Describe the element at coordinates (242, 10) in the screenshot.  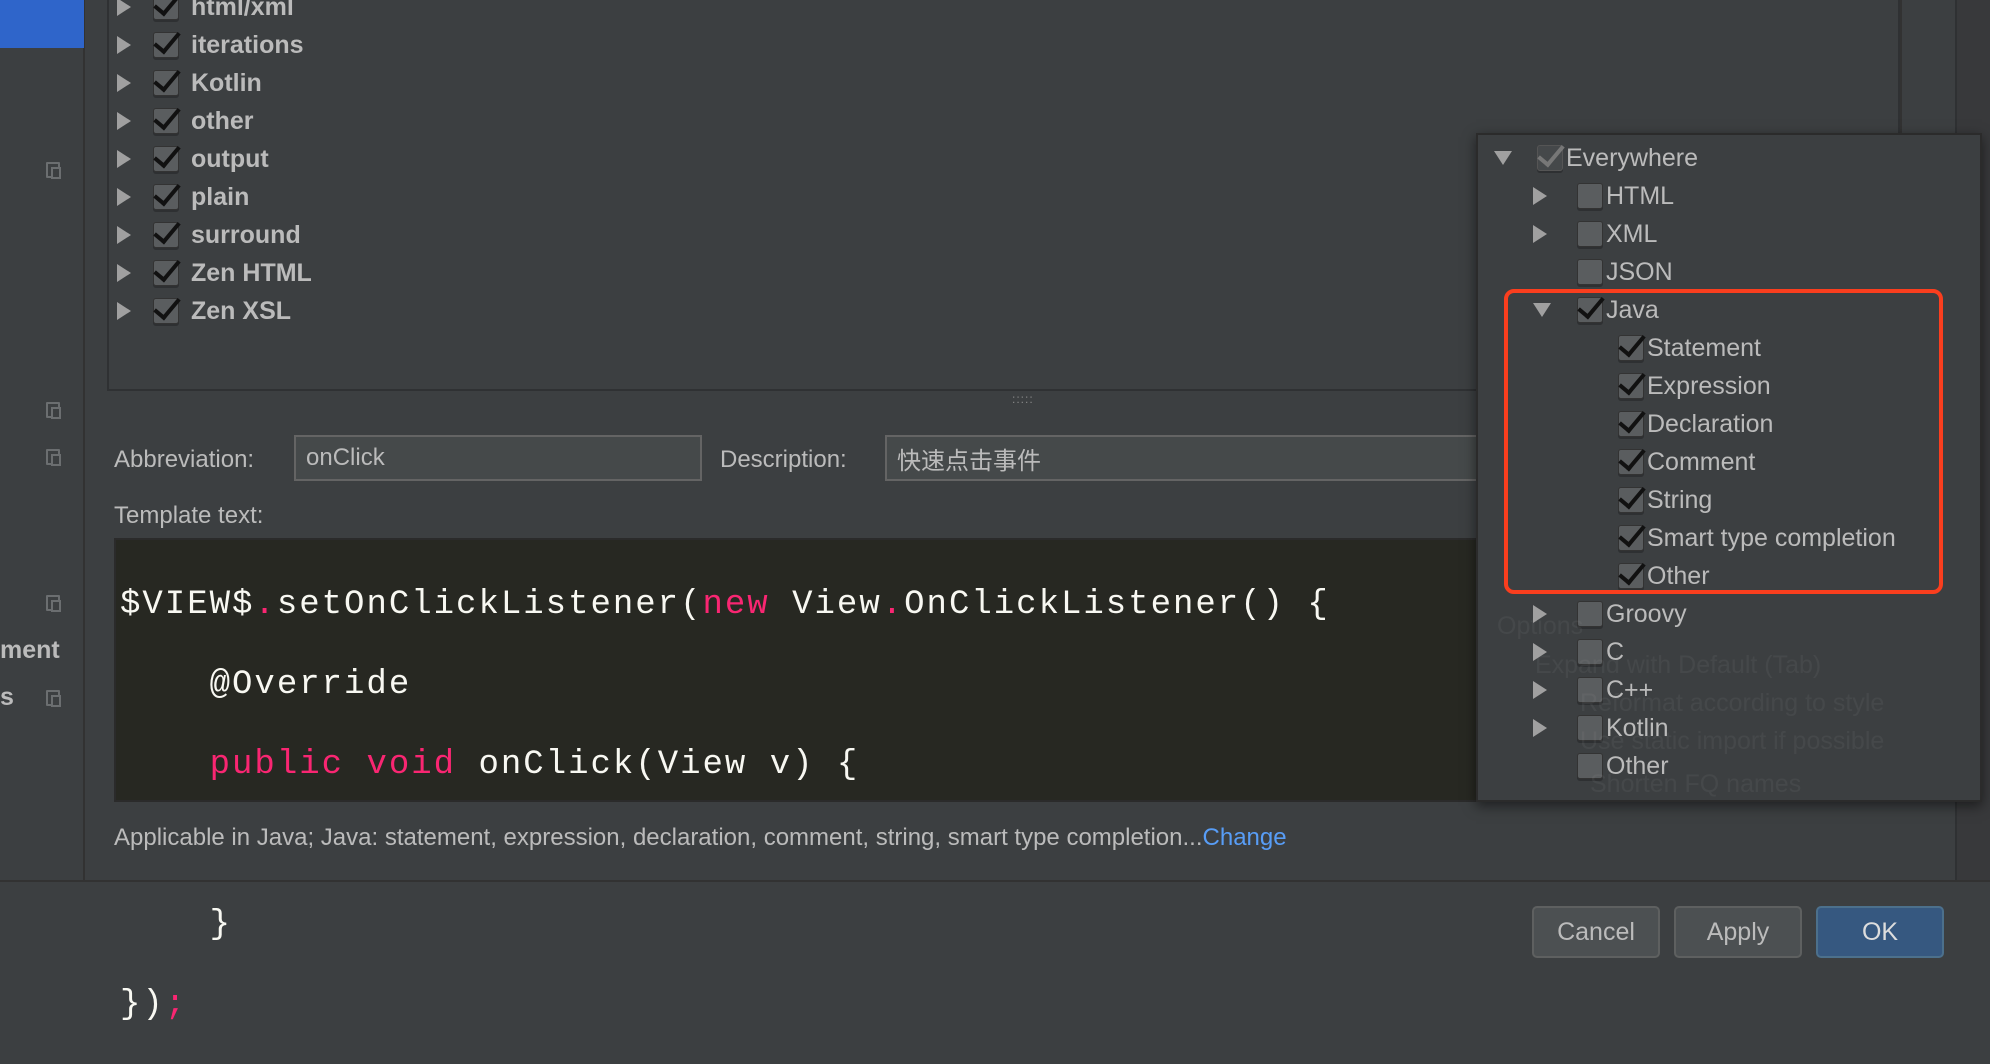
I see `template-group-label: html/xml` at that location.